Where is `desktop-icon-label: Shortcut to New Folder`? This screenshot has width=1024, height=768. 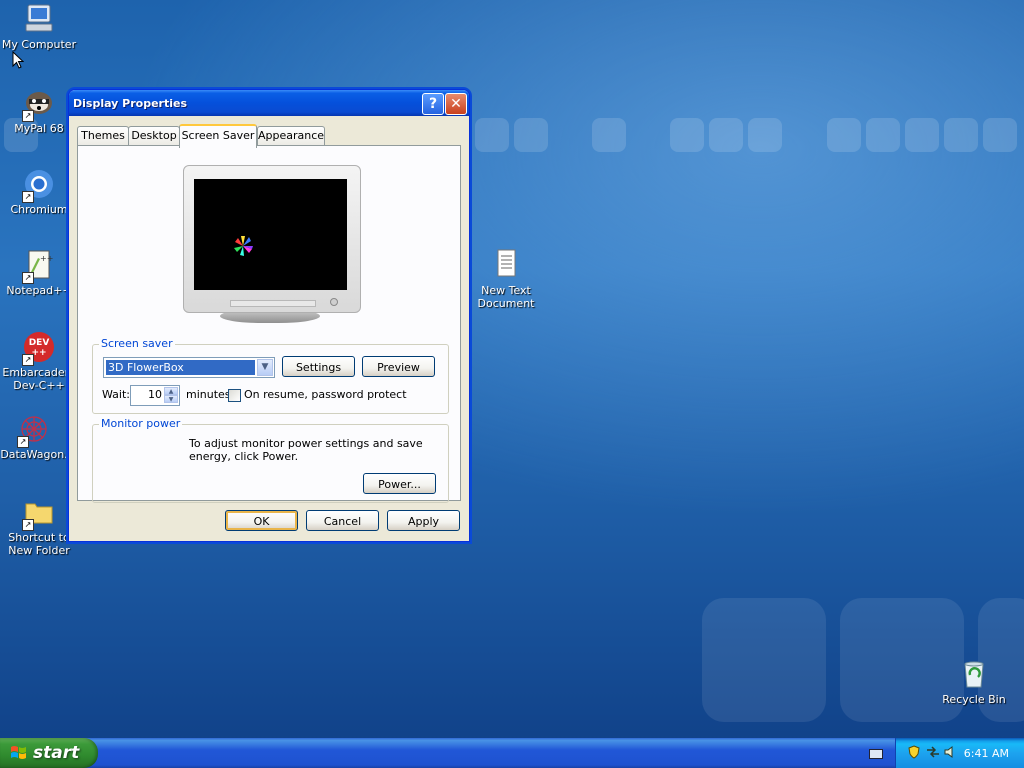 desktop-icon-label: Shortcut to New Folder is located at coordinates (39, 544).